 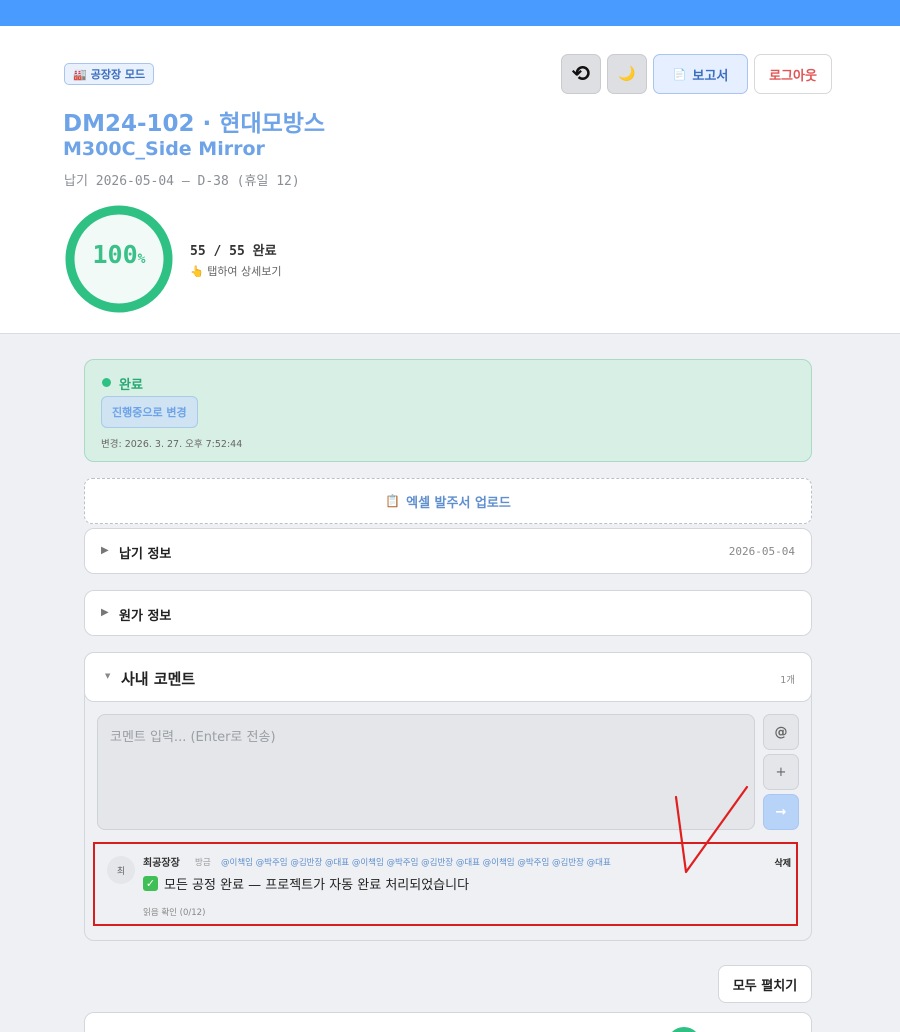 What do you see at coordinates (182, 181) in the screenshot?
I see `due-date-line: 납기 2026-05-04 — D-38 (휴일 12)` at bounding box center [182, 181].